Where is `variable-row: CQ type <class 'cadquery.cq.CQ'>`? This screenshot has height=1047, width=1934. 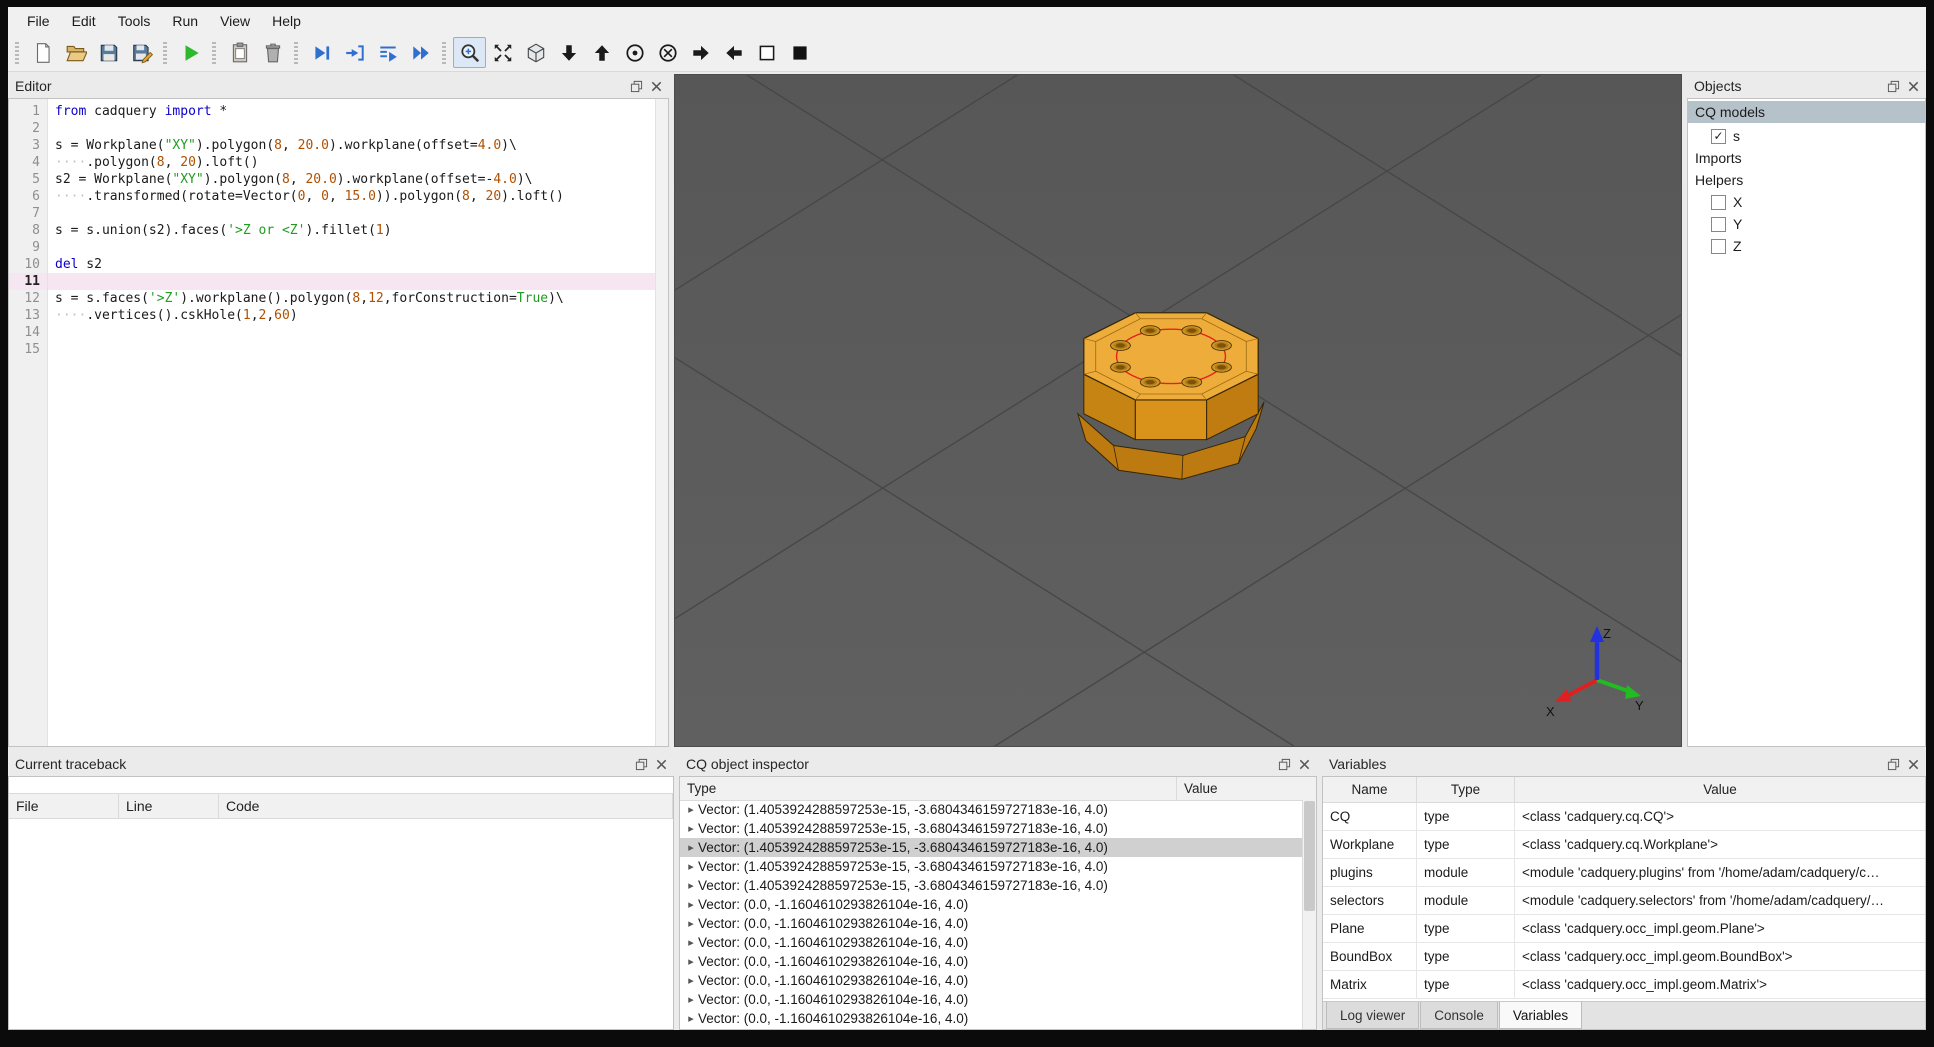 variable-row: CQ type <class 'cadquery.cq.CQ'> is located at coordinates (1624, 817).